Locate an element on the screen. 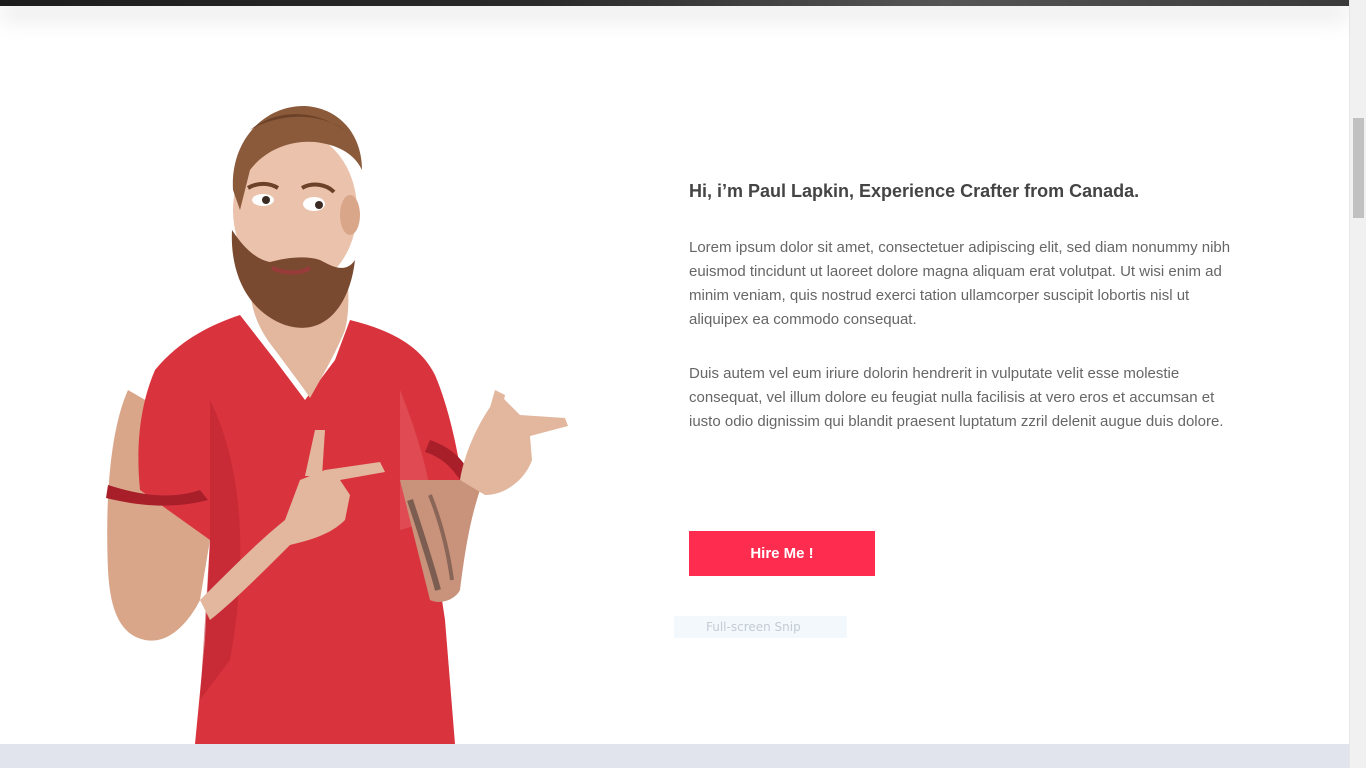 The height and width of the screenshot is (768, 1366). hero-image-bottom-edge is located at coordinates (674, 3).